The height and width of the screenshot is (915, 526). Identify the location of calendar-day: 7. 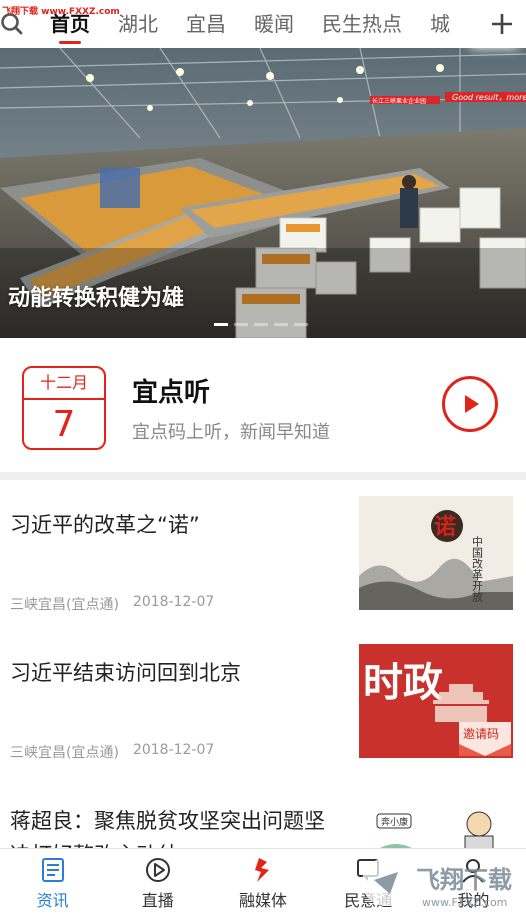
(64, 424).